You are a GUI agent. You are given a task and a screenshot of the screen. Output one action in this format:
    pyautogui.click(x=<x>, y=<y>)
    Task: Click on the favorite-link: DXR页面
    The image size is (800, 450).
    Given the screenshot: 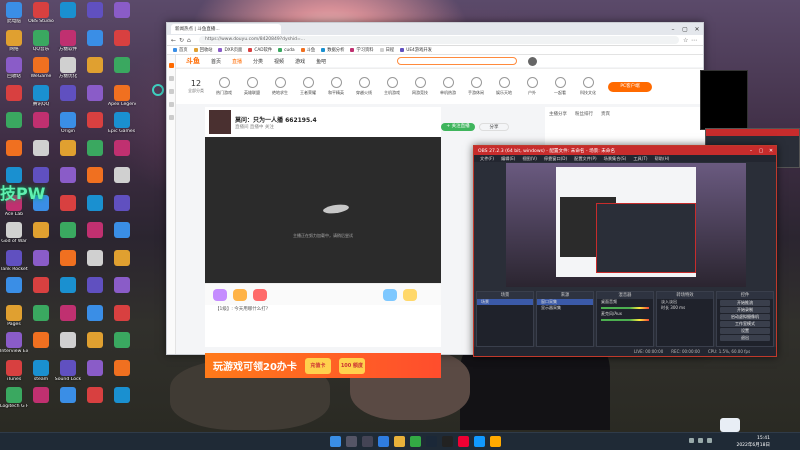 What is the action you would take?
    pyautogui.click(x=230, y=50)
    